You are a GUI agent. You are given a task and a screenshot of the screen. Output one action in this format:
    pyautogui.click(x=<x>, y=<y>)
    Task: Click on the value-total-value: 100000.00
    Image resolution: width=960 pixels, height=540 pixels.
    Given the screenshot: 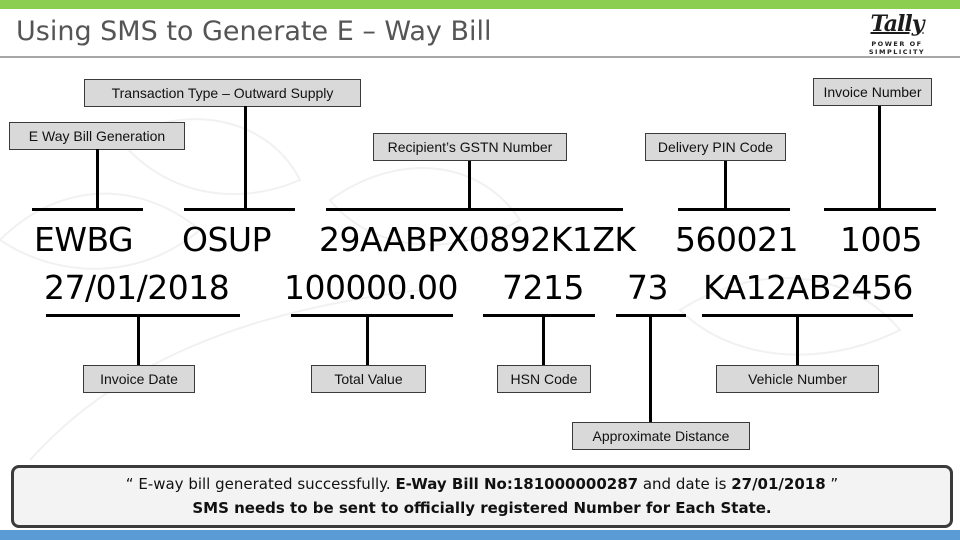 What is the action you would take?
    pyautogui.click(x=371, y=287)
    